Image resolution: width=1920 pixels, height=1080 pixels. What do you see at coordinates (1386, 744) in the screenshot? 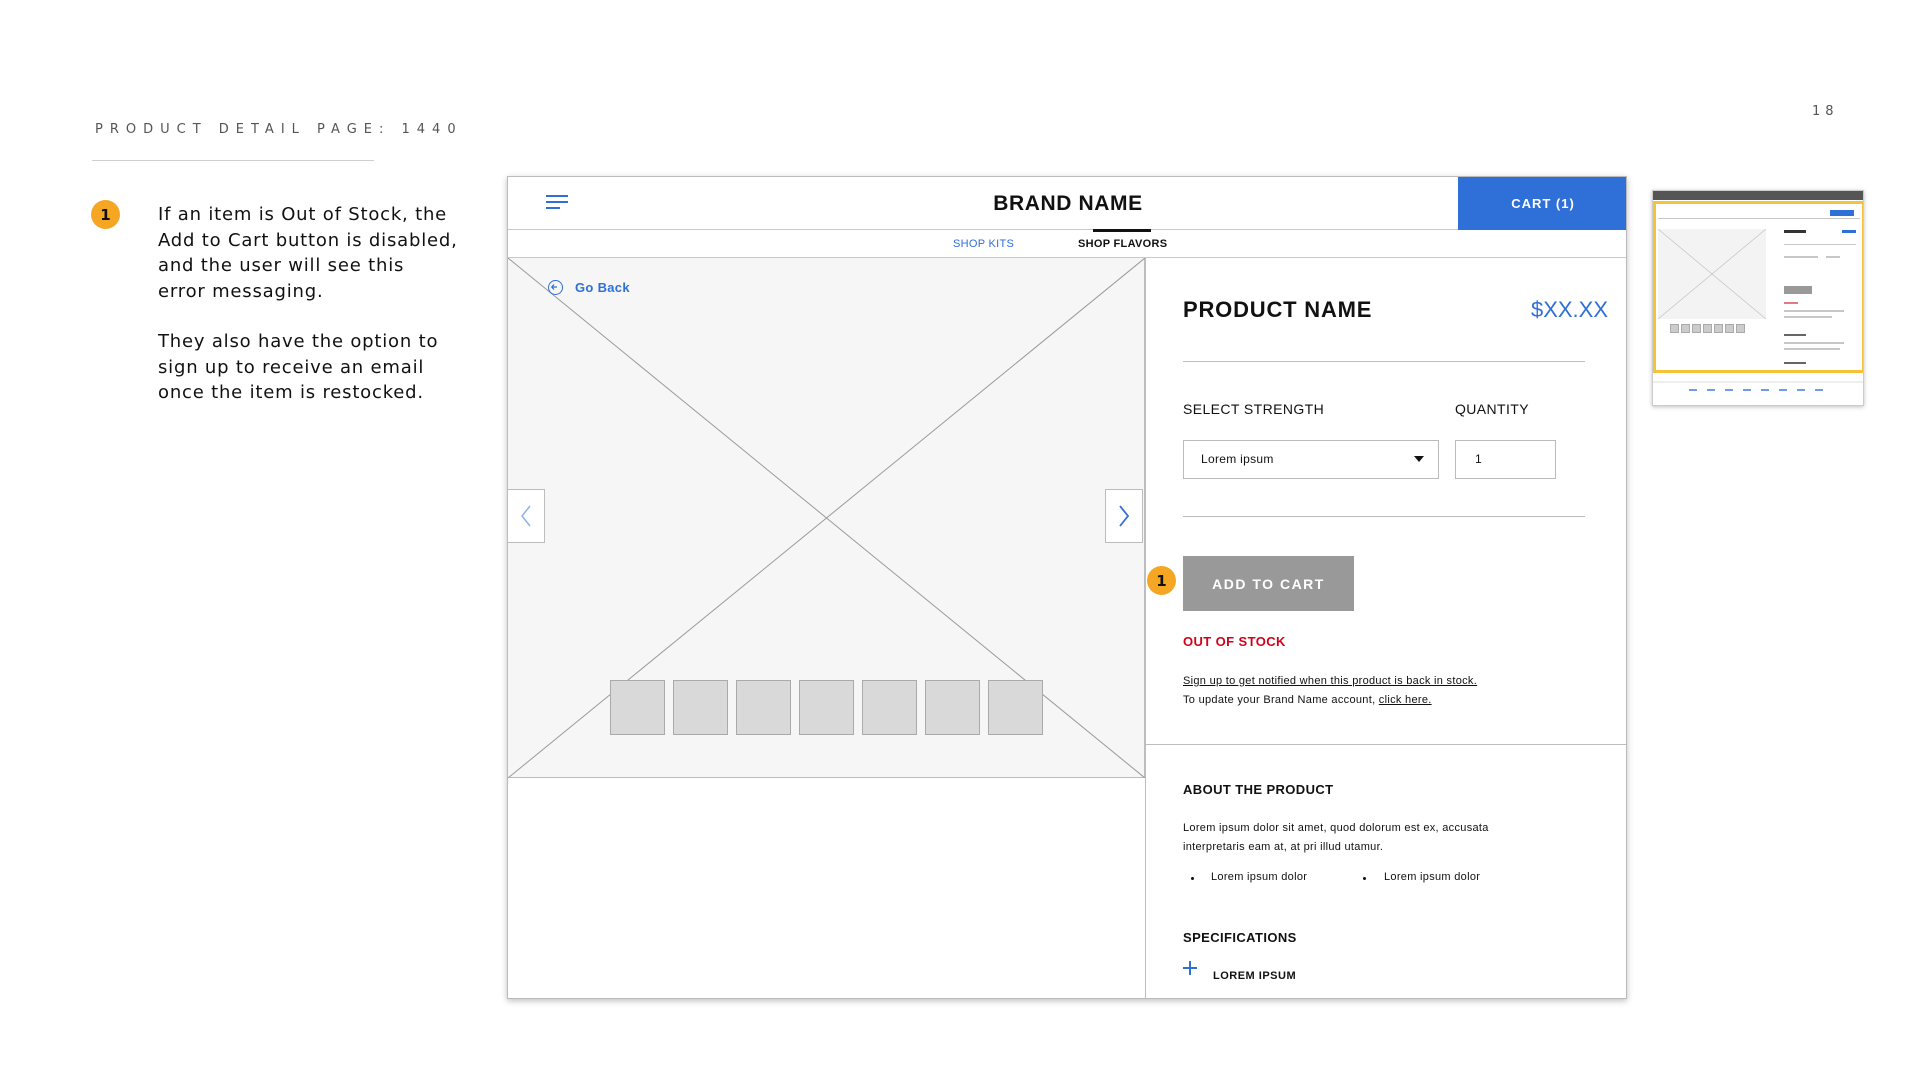
I see `section-divider` at bounding box center [1386, 744].